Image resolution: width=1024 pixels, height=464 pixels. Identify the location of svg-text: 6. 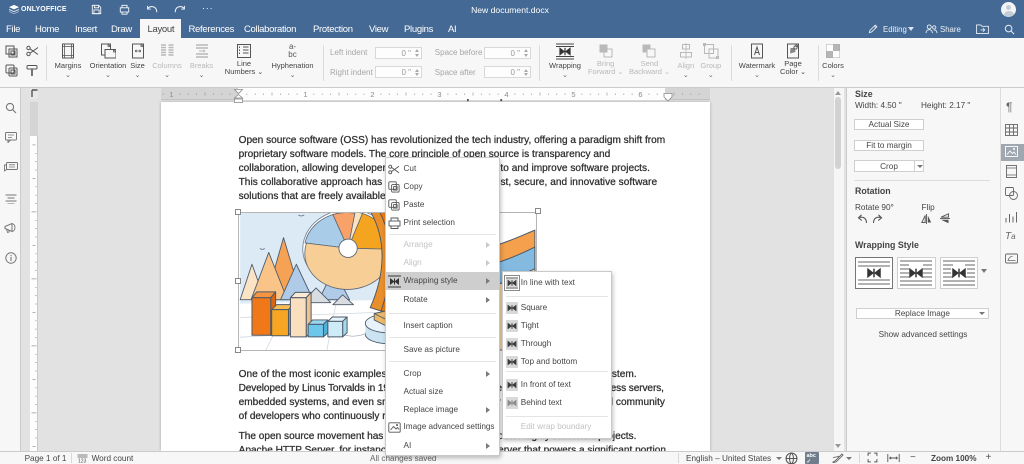
(640, 94).